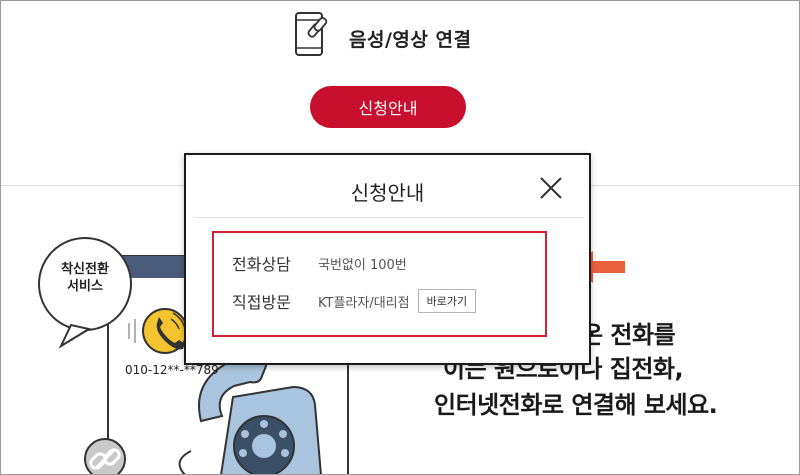  Describe the element at coordinates (379, 284) in the screenshot. I see `contact-info-box: 전화상담 국번없이 100번 직접방문 KT플라자/대리점 바로가기` at that location.